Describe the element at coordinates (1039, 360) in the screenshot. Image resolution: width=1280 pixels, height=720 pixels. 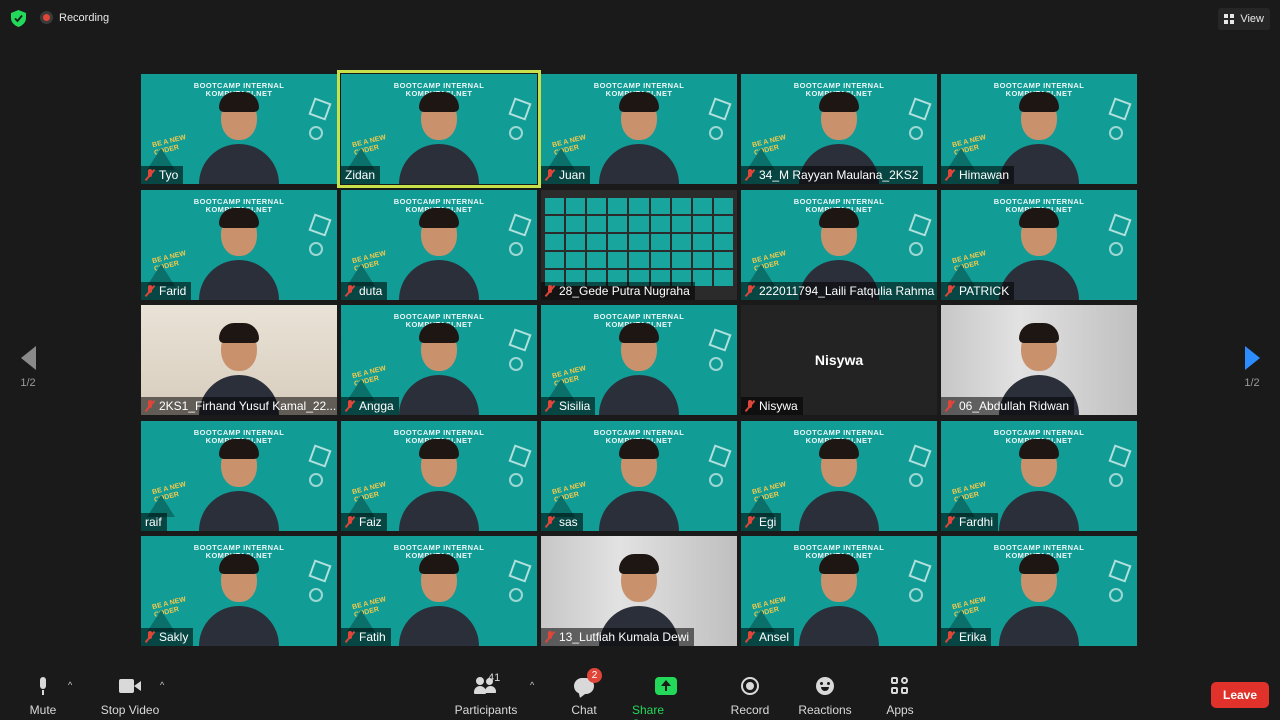
I see `participant-tile: 06_Abdullah Ridwan` at that location.